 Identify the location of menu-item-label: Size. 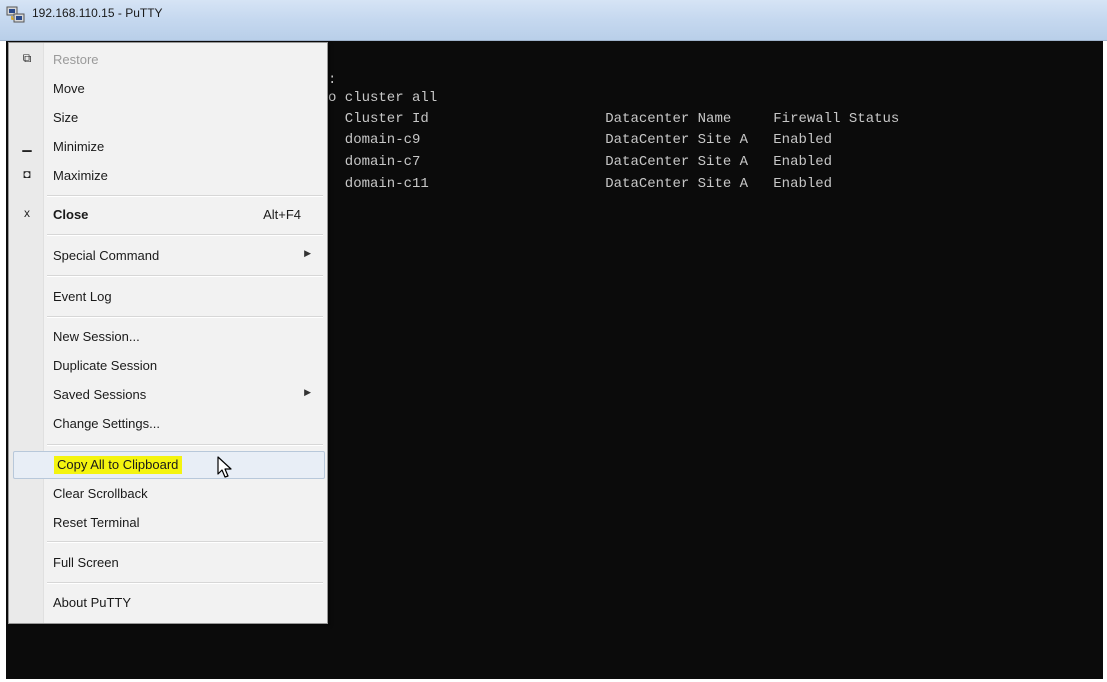
(66, 117).